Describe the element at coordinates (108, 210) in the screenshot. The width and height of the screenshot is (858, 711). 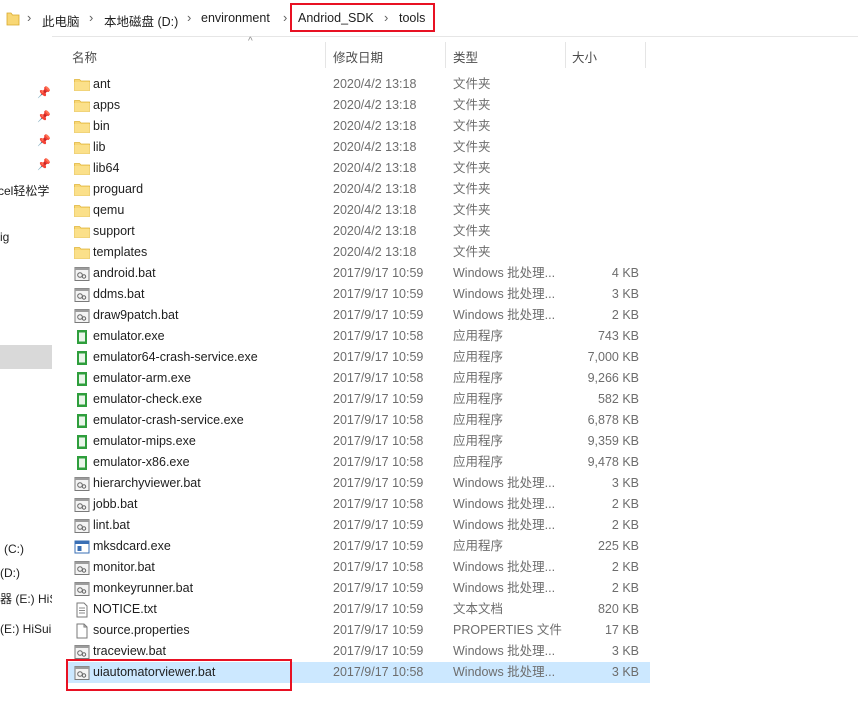
I see `file-name: qemu` at that location.